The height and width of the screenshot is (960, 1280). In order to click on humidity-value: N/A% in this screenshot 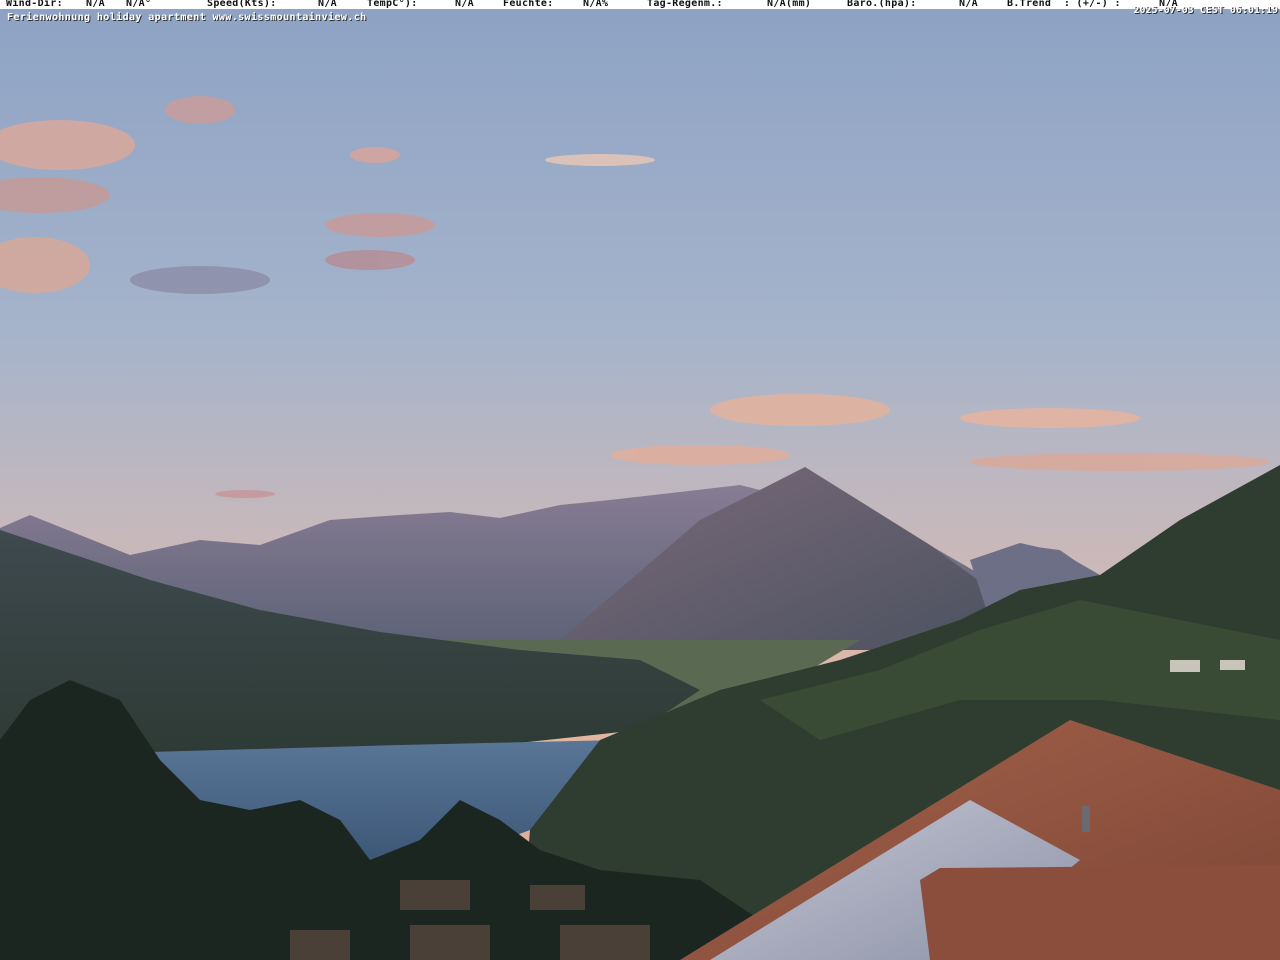, I will do `click(596, 4)`.